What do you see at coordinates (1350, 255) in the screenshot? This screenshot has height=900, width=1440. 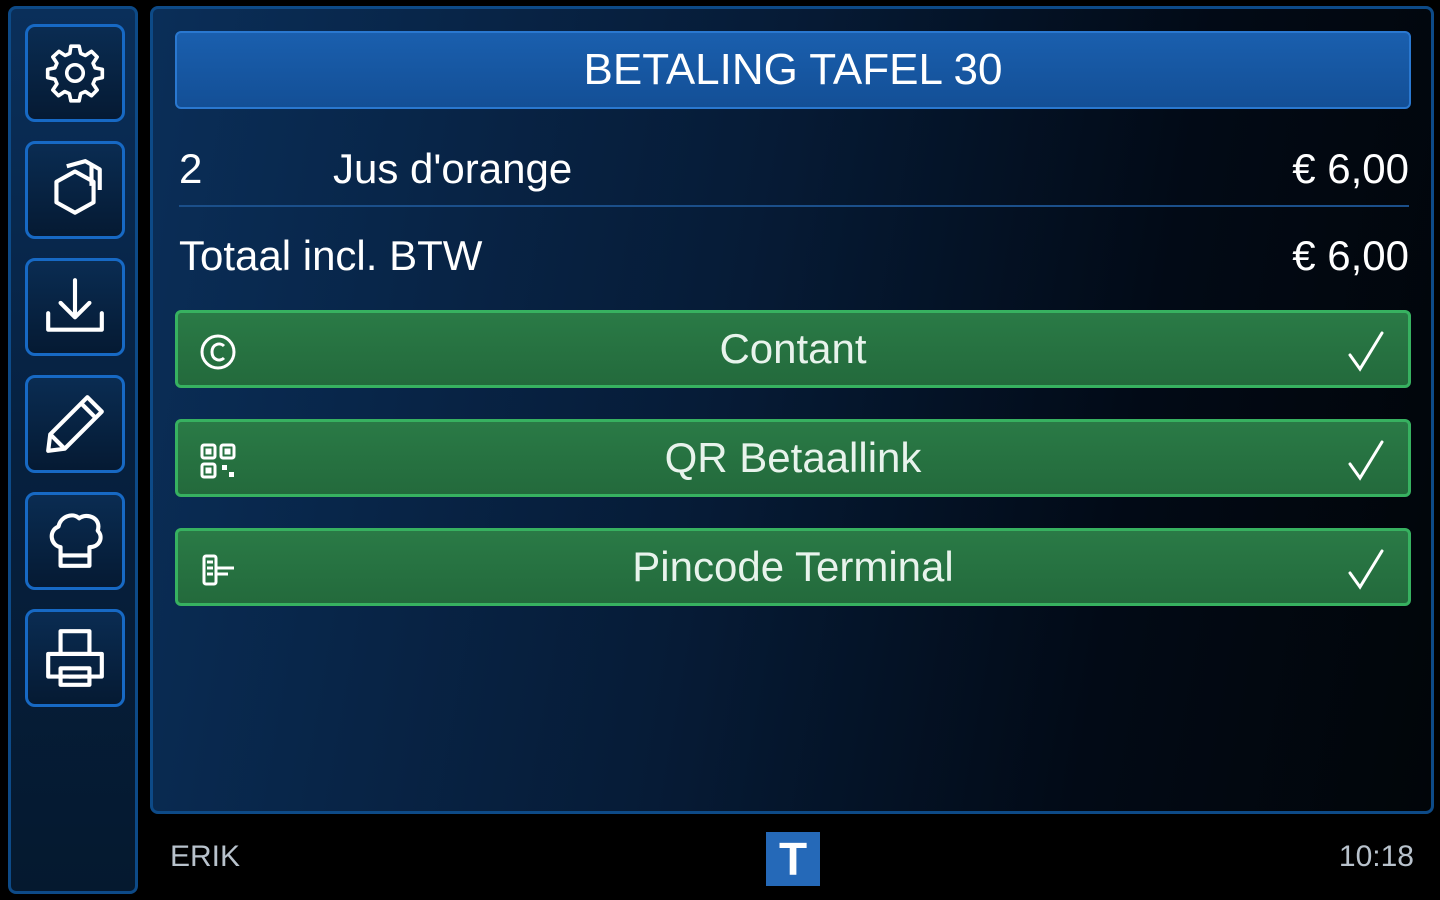 I see `total-value: € 6,00` at bounding box center [1350, 255].